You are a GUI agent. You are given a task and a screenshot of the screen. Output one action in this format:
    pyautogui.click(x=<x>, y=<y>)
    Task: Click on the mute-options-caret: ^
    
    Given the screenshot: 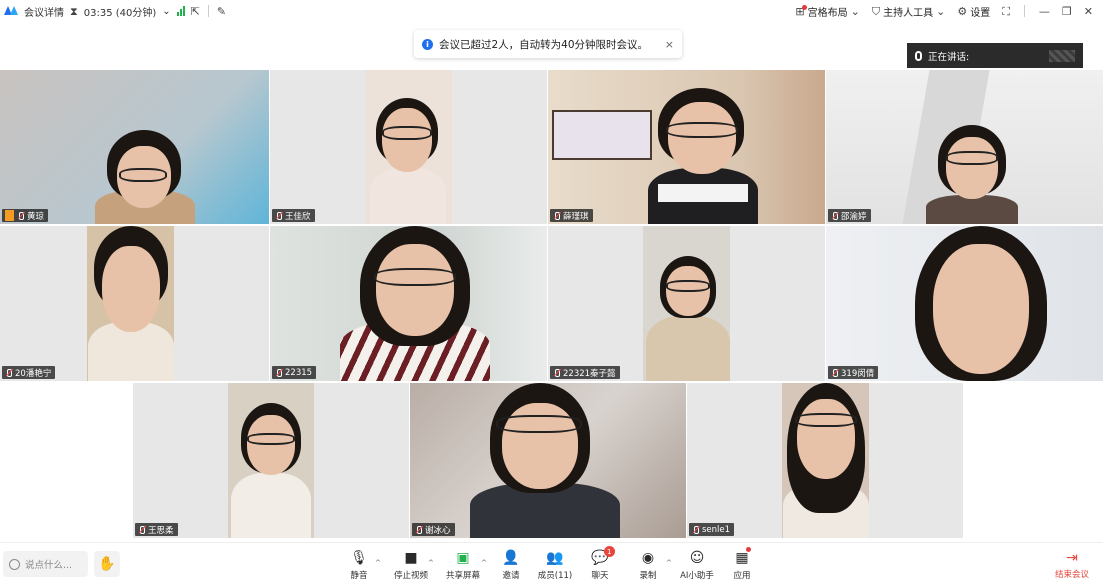 What is the action you would take?
    pyautogui.click(x=378, y=563)
    